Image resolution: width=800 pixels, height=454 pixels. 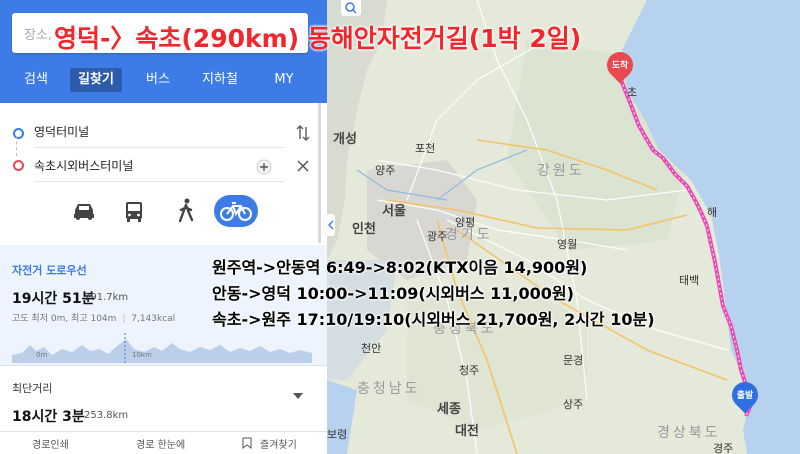 I want to click on map-label-gaeseong: 개성, so click(x=345, y=139).